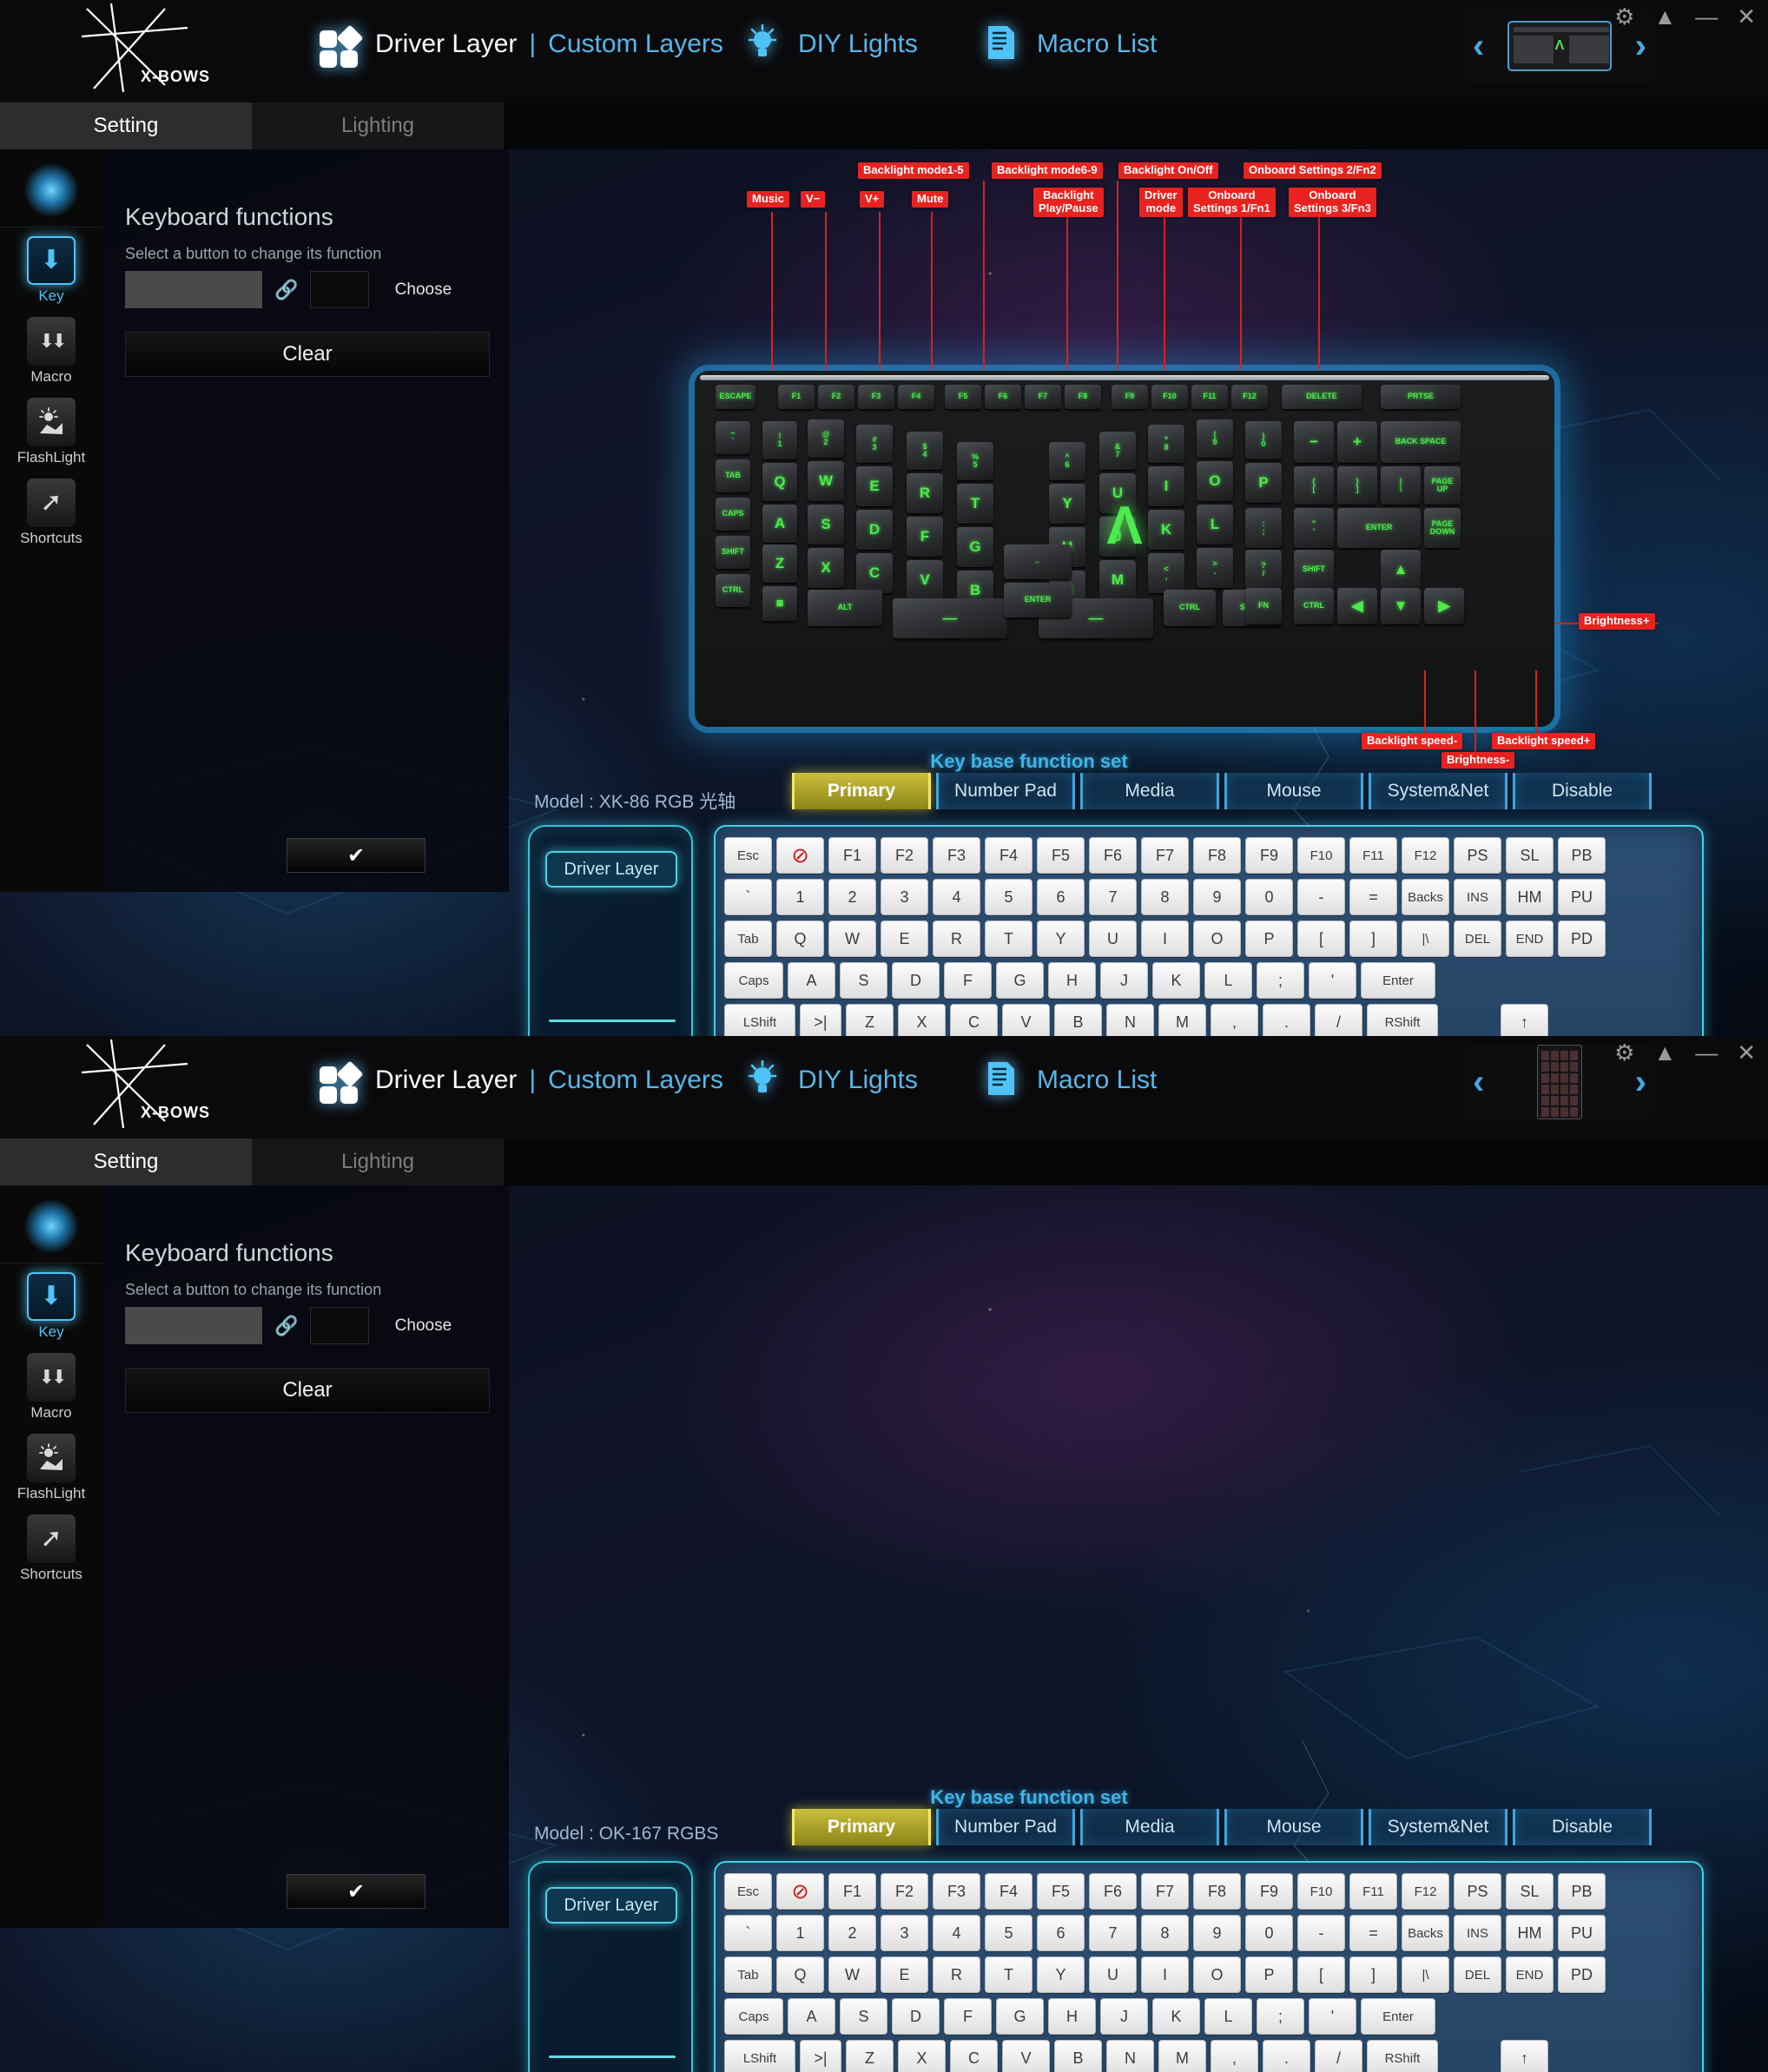 The height and width of the screenshot is (2072, 1768). I want to click on category-disable-2: Disable, so click(1582, 1827).